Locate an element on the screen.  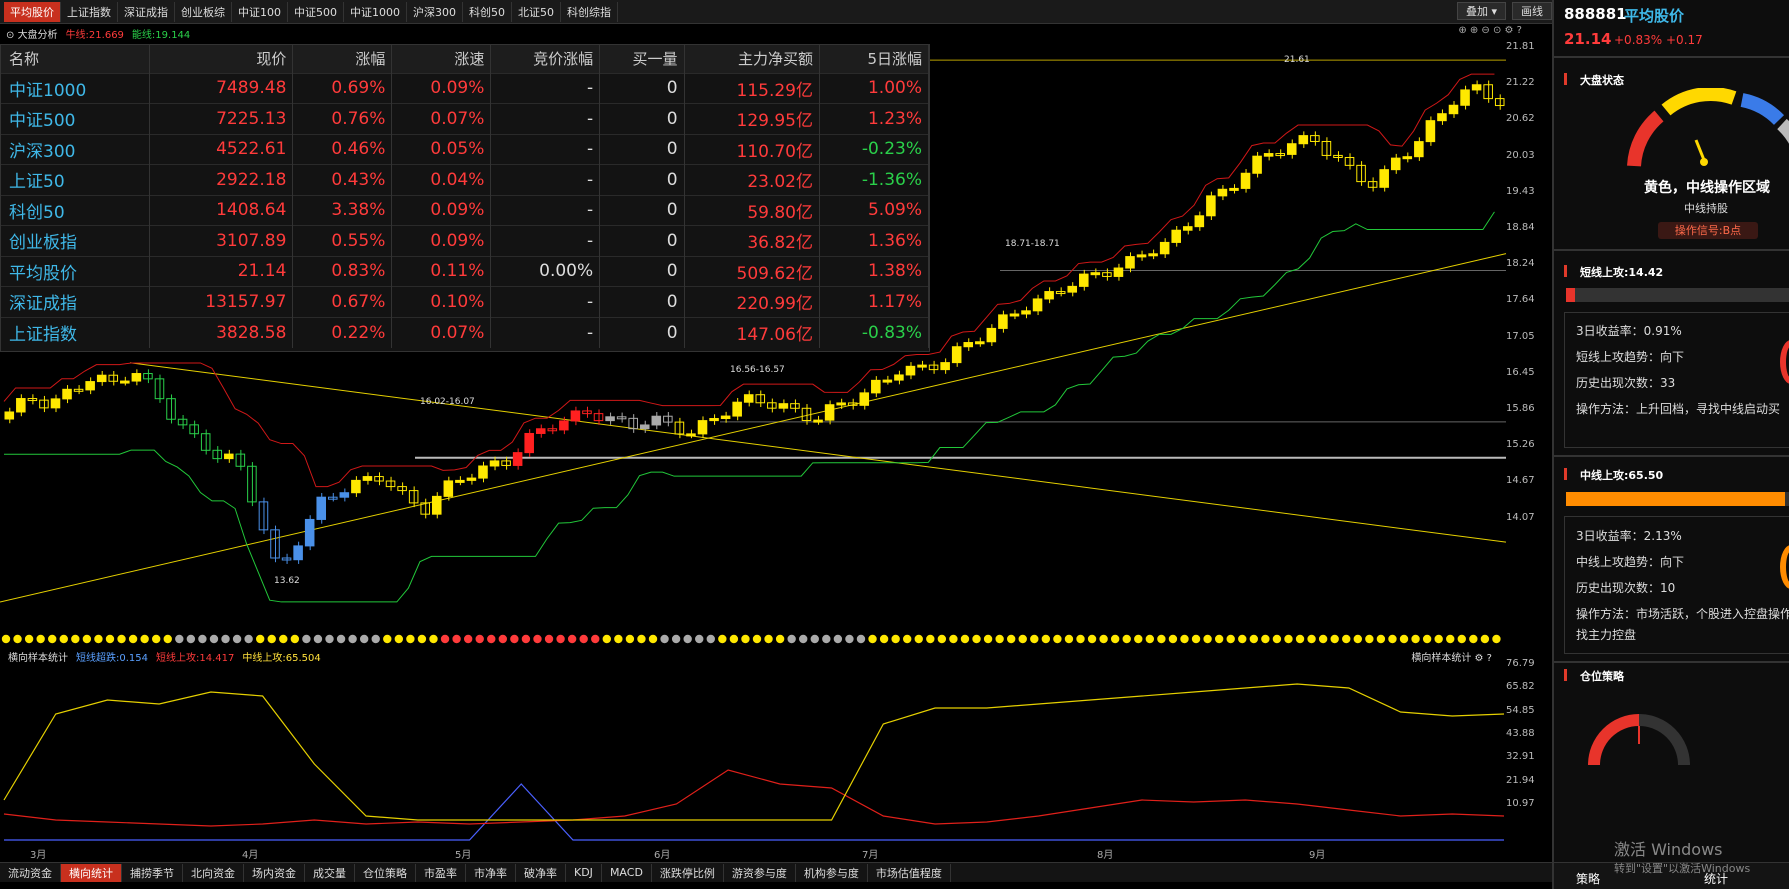
tab-pb: 市净率 is located at coordinates (491, 872).